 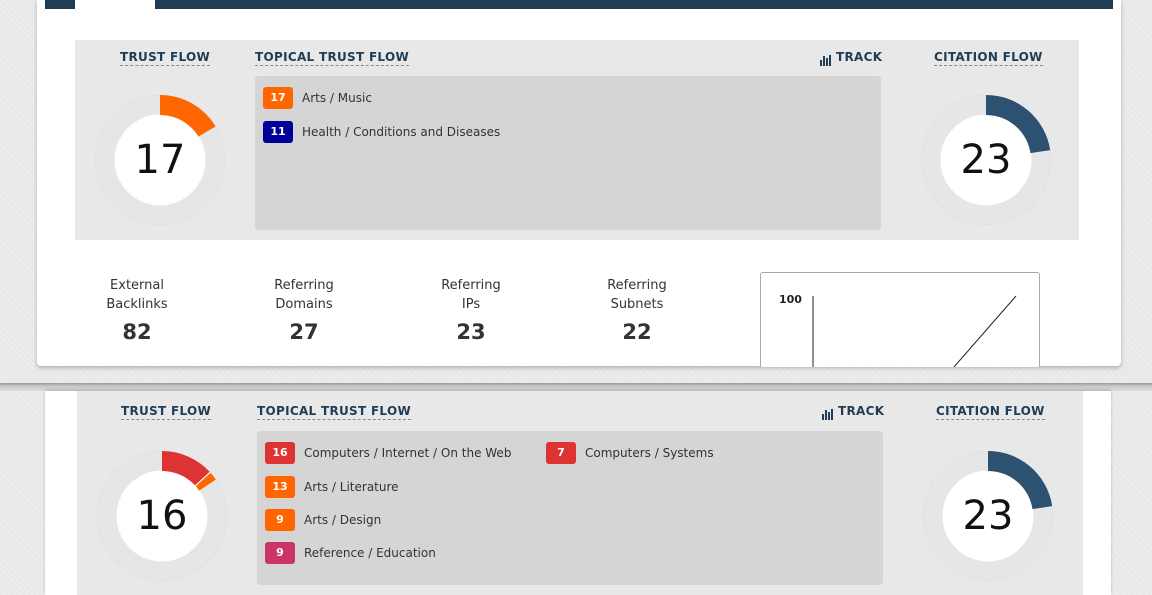 I want to click on stat-referring-subnets: Referring Subnets 22, so click(x=637, y=310).